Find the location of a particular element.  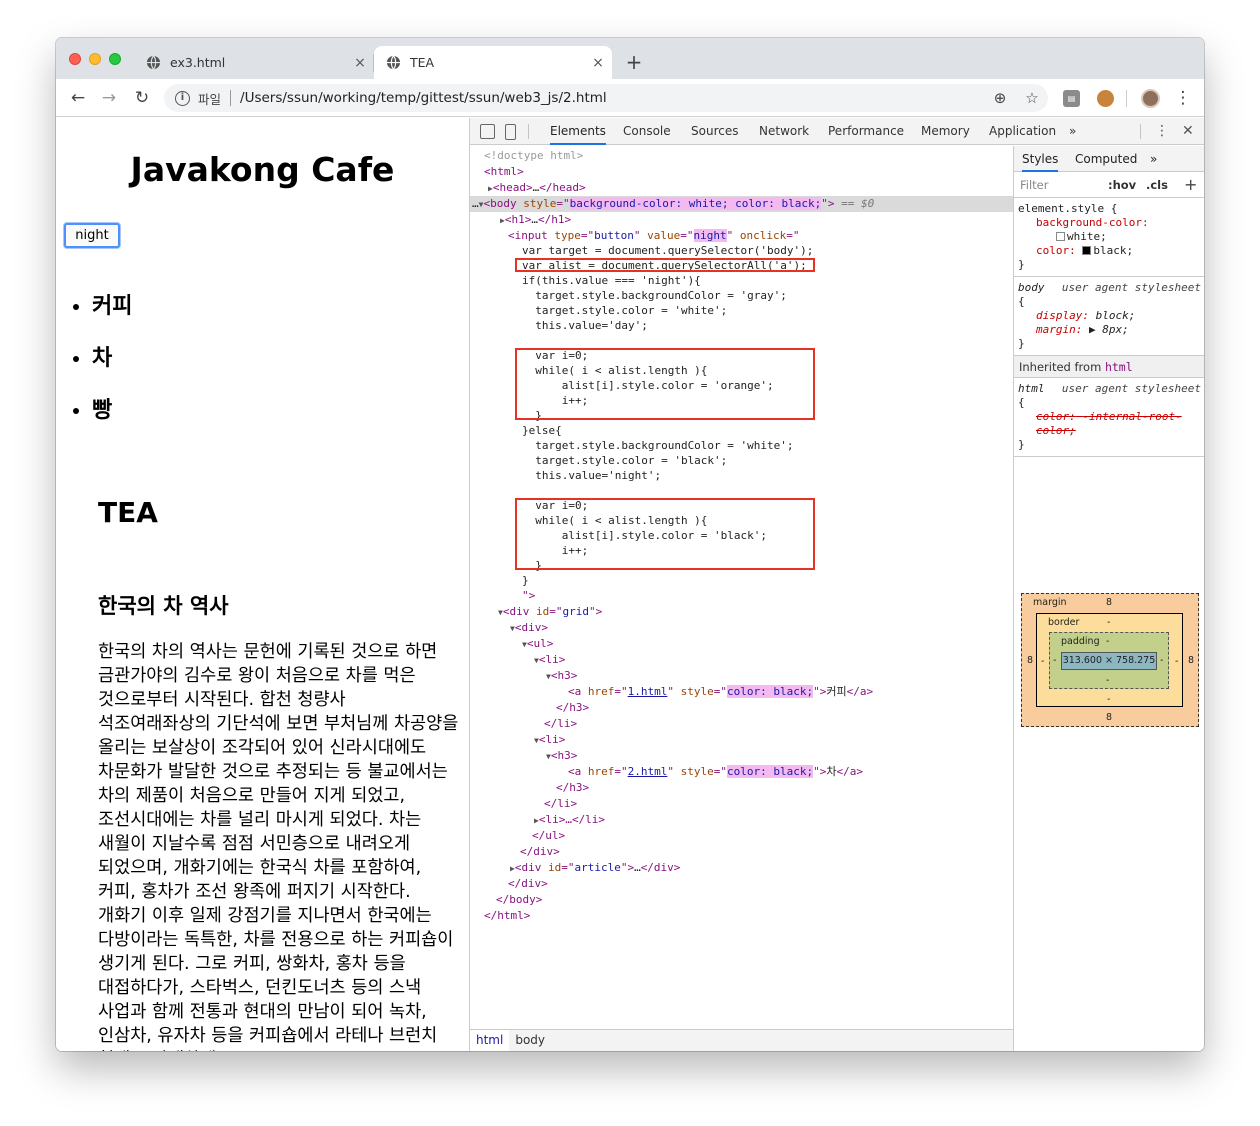

inherited-header: Inherited from html is located at coordinates (1109, 367).